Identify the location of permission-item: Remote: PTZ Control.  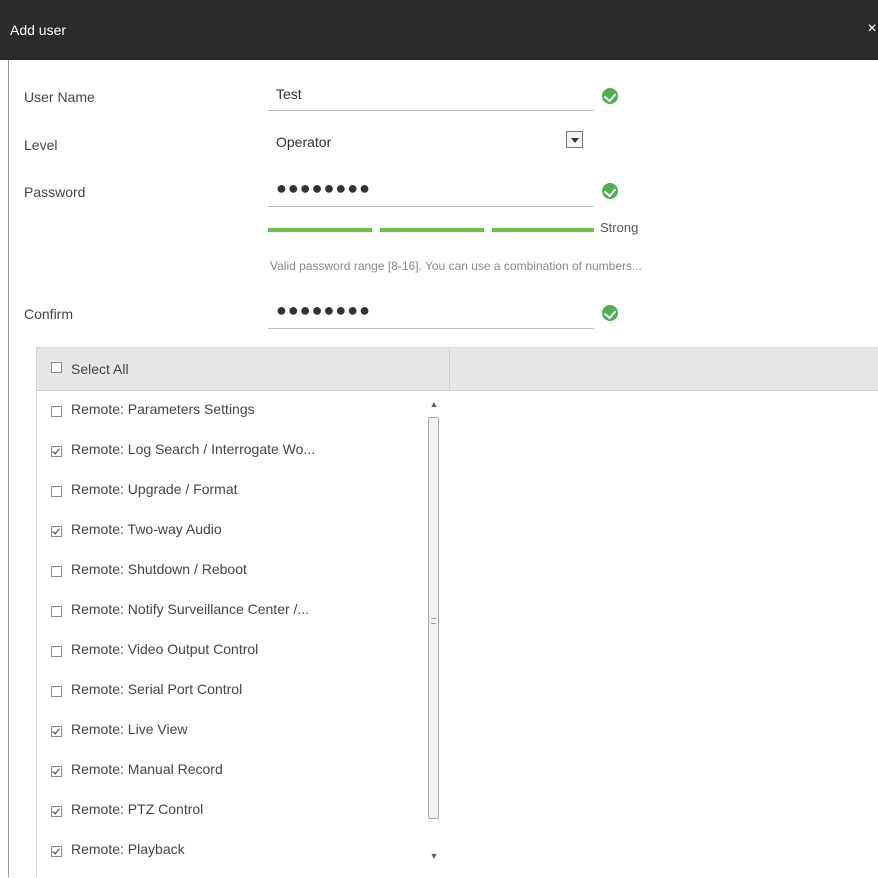
(237, 811).